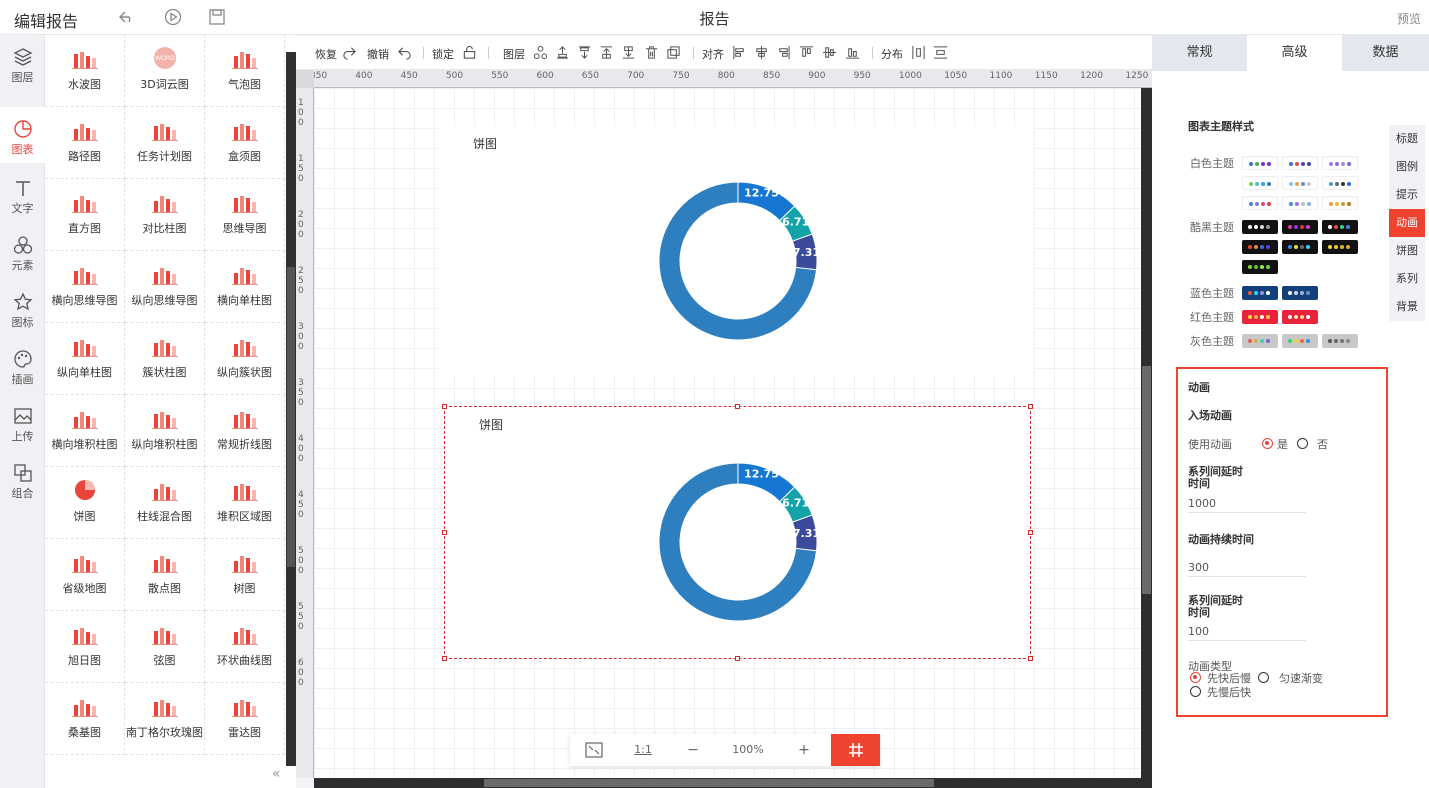 The image size is (1429, 788). I want to click on sidetab-tooltip: 提示, so click(1407, 195).